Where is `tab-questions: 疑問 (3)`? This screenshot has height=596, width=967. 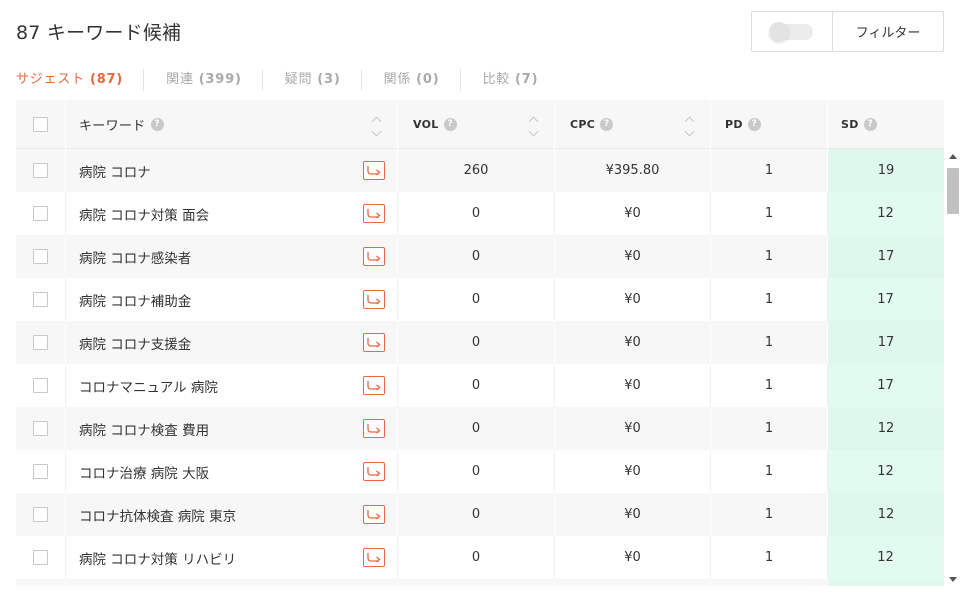
tab-questions: 疑問 (3) is located at coordinates (323, 80).